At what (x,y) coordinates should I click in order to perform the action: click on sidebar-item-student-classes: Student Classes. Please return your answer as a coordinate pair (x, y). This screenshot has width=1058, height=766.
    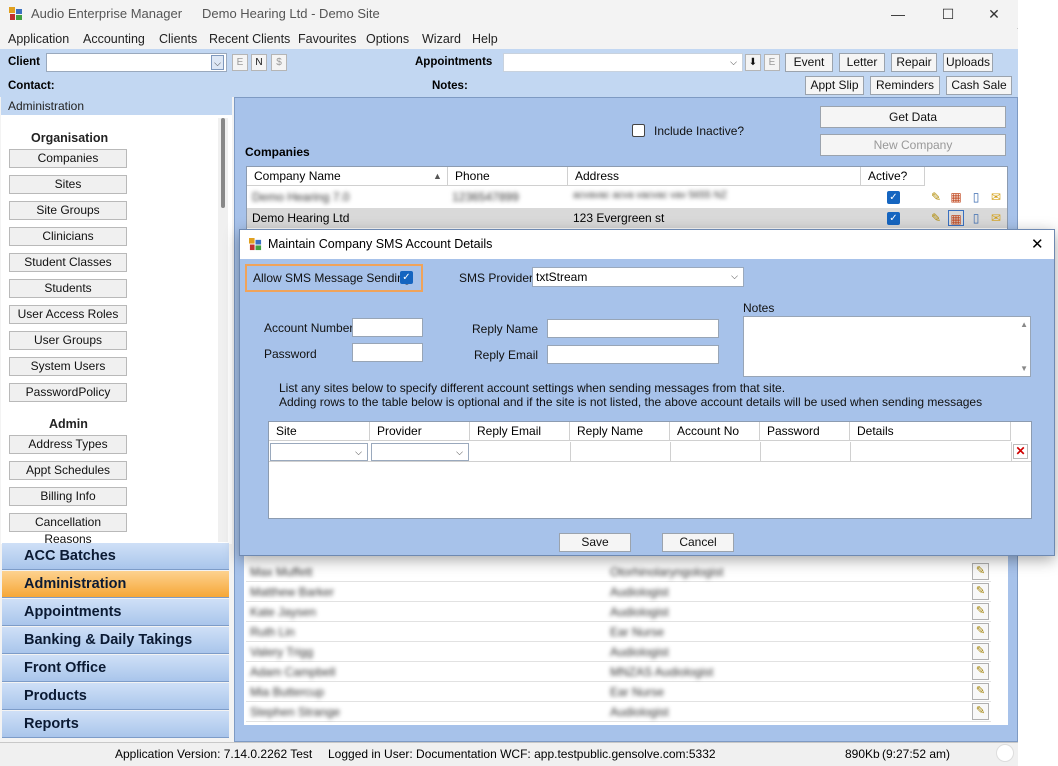
    Looking at the image, I should click on (68, 262).